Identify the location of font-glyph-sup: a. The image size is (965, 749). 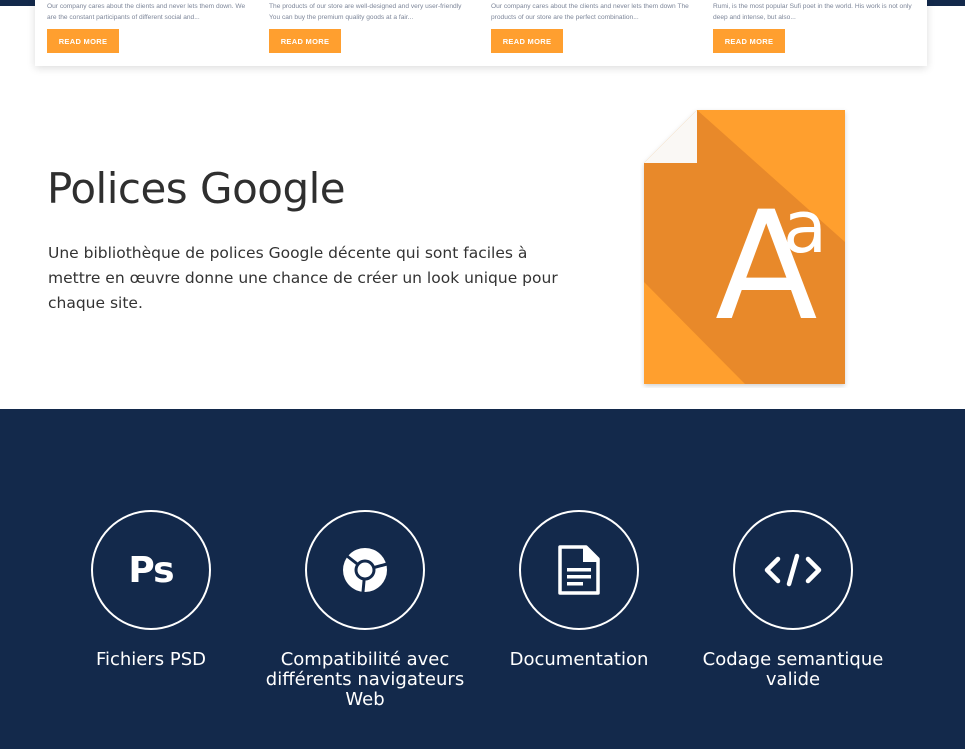
(805, 227).